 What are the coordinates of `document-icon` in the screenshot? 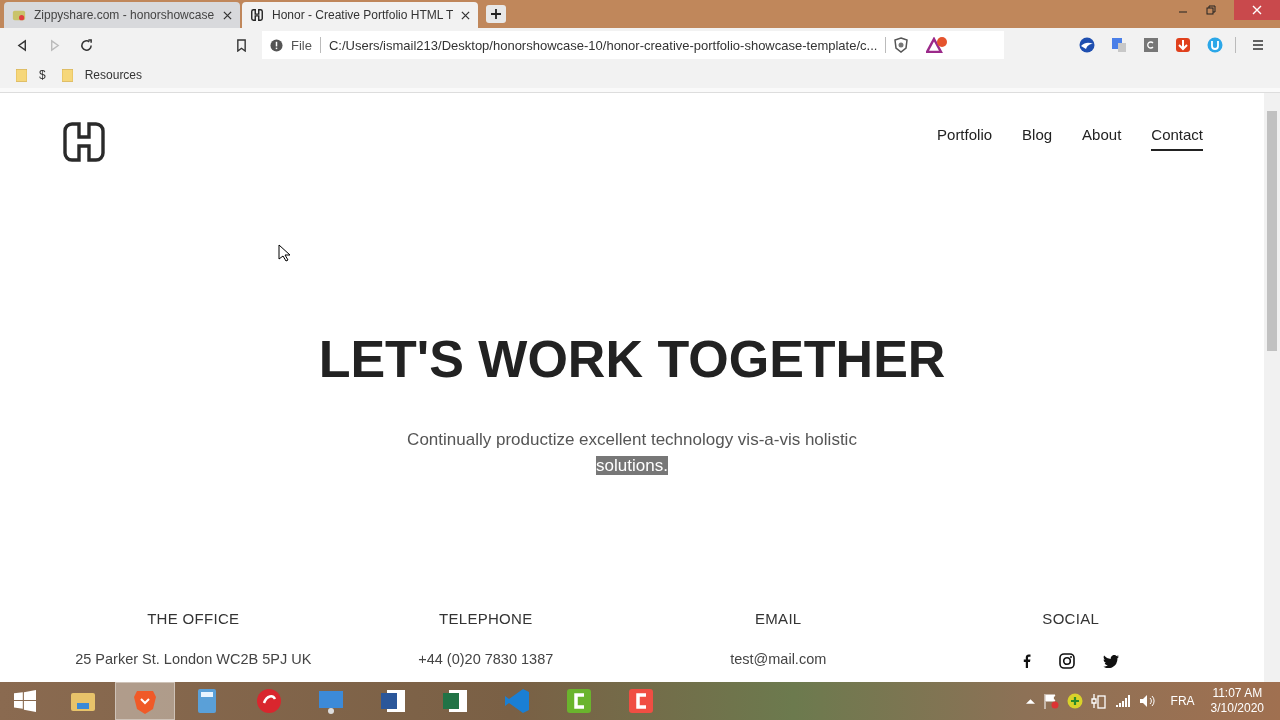 It's located at (393, 701).